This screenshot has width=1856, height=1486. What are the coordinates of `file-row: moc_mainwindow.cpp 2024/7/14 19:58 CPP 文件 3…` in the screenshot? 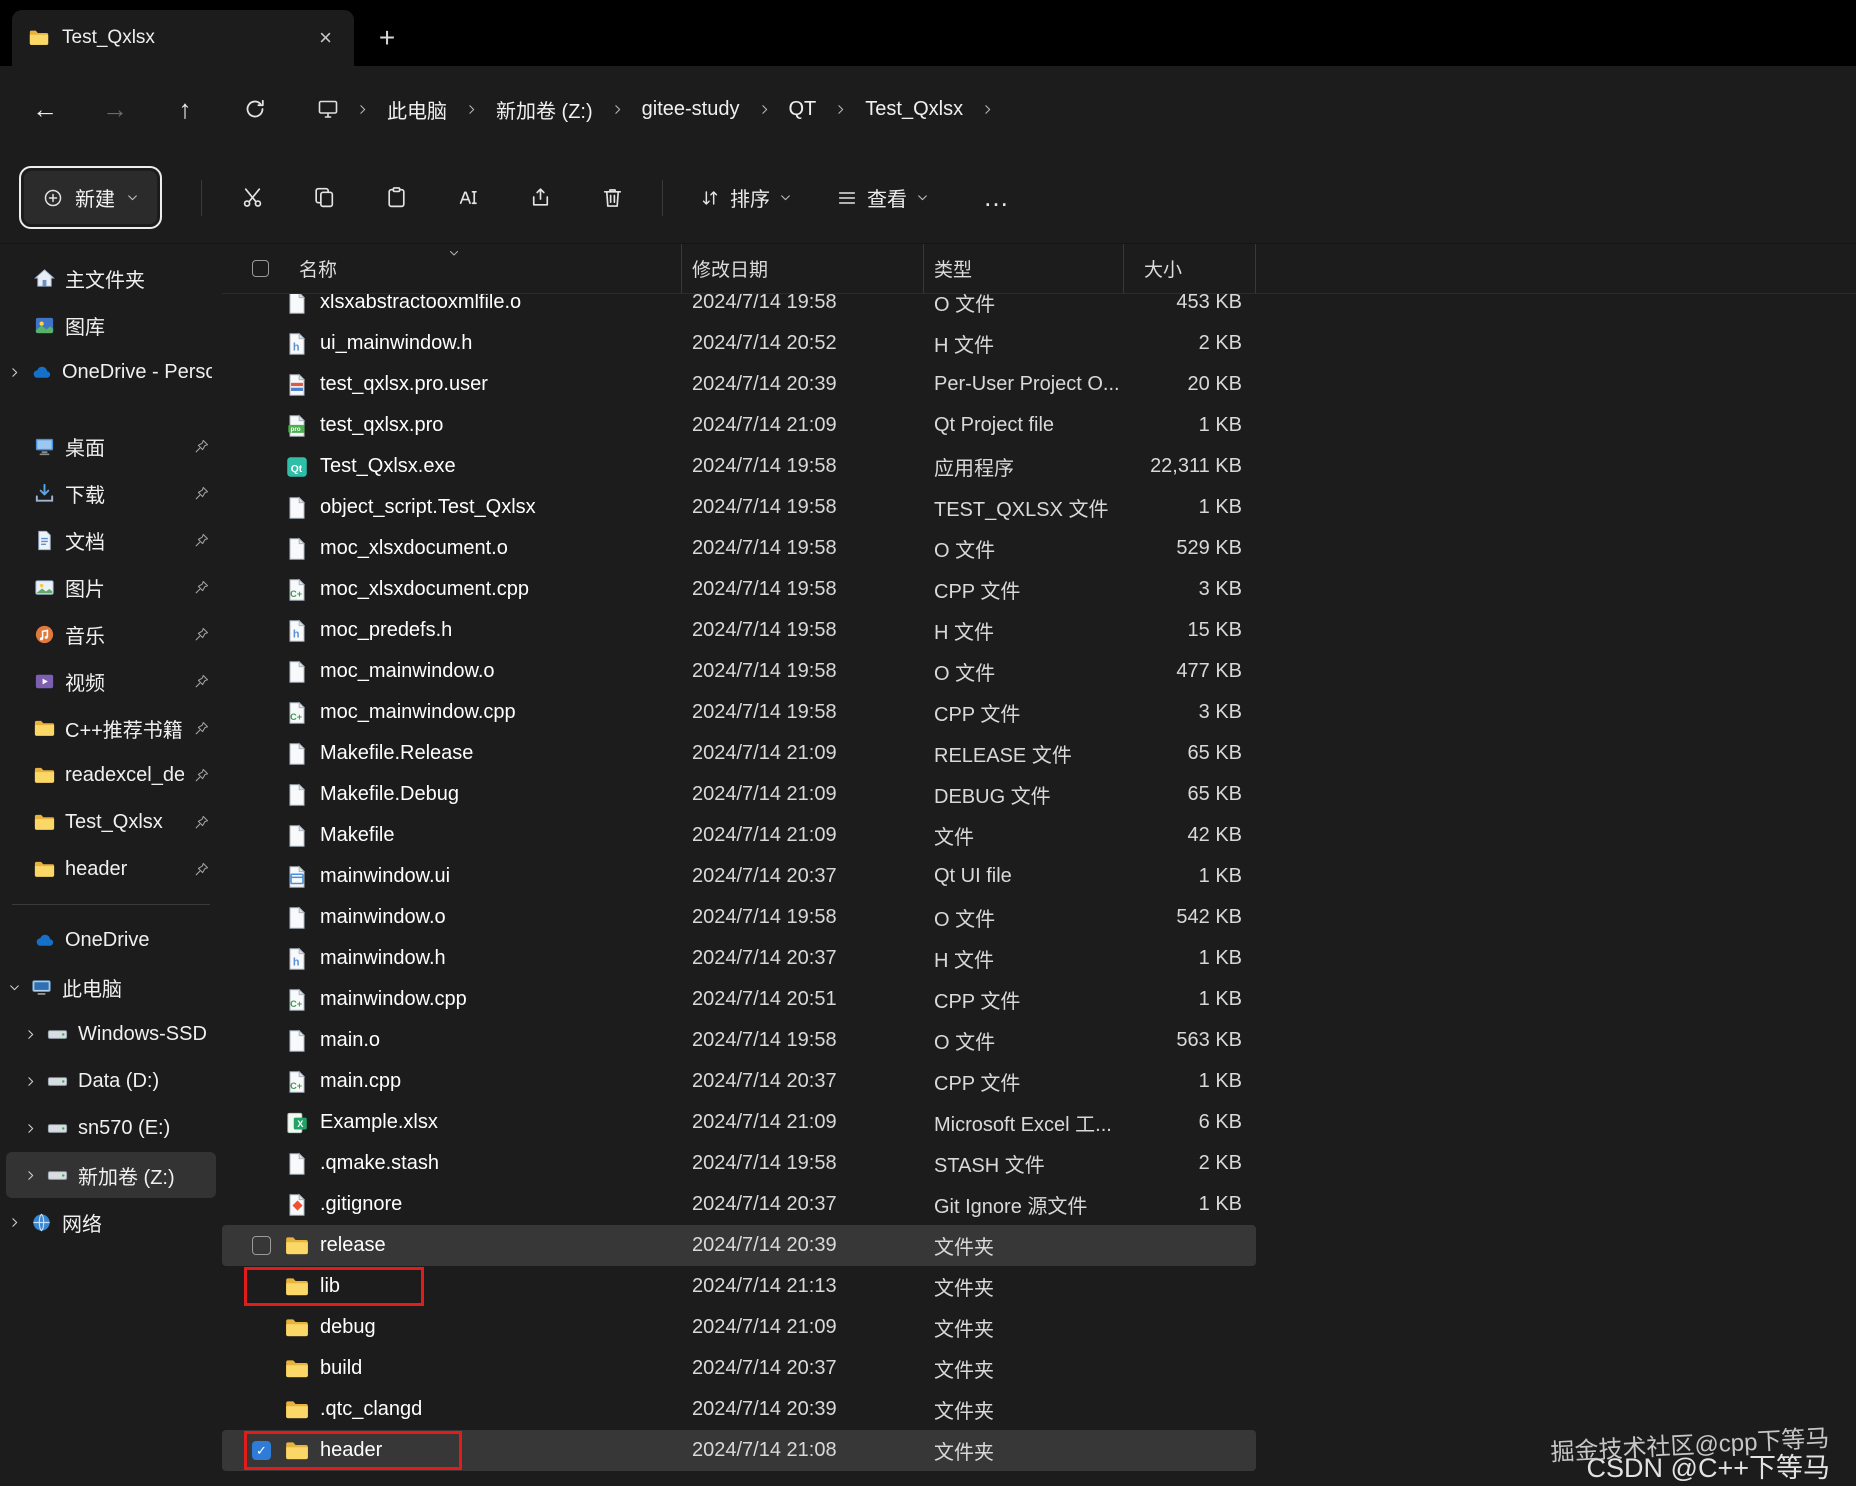 It's located at (739, 712).